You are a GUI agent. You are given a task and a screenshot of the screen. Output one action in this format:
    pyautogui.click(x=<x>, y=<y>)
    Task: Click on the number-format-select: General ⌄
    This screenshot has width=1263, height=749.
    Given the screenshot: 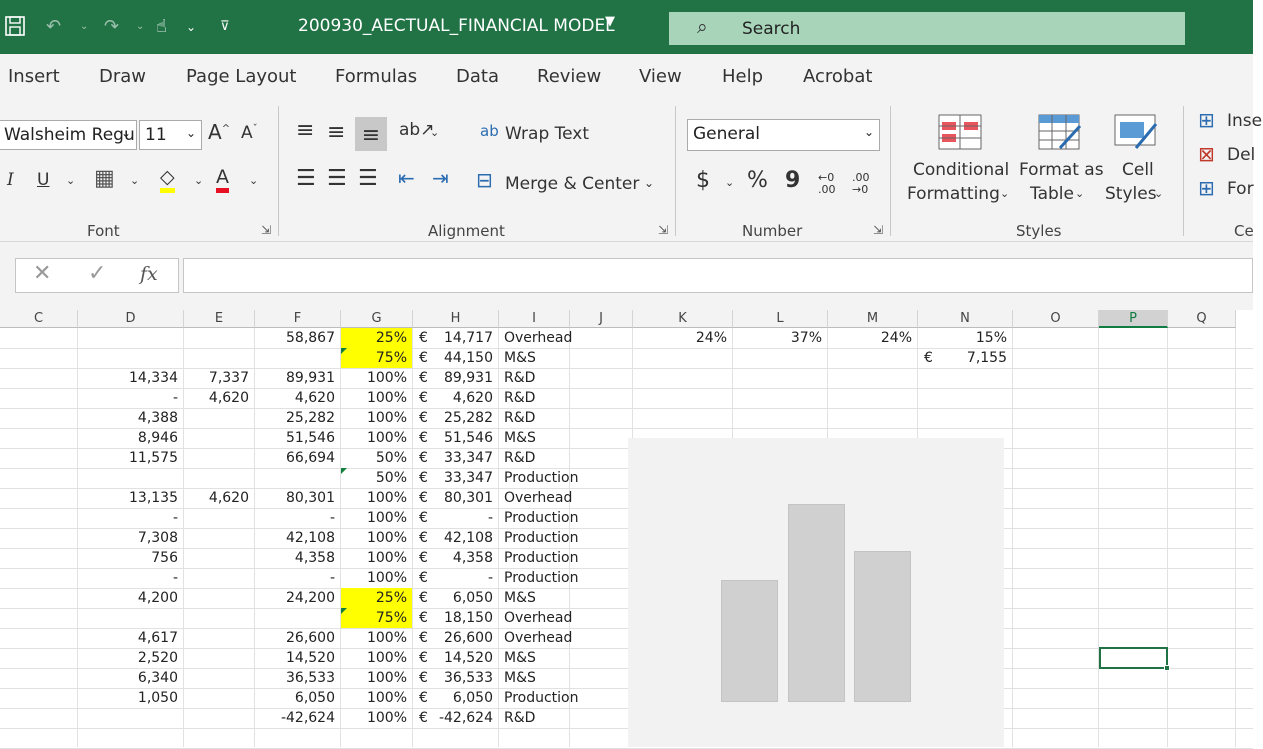 What is the action you would take?
    pyautogui.click(x=783, y=135)
    